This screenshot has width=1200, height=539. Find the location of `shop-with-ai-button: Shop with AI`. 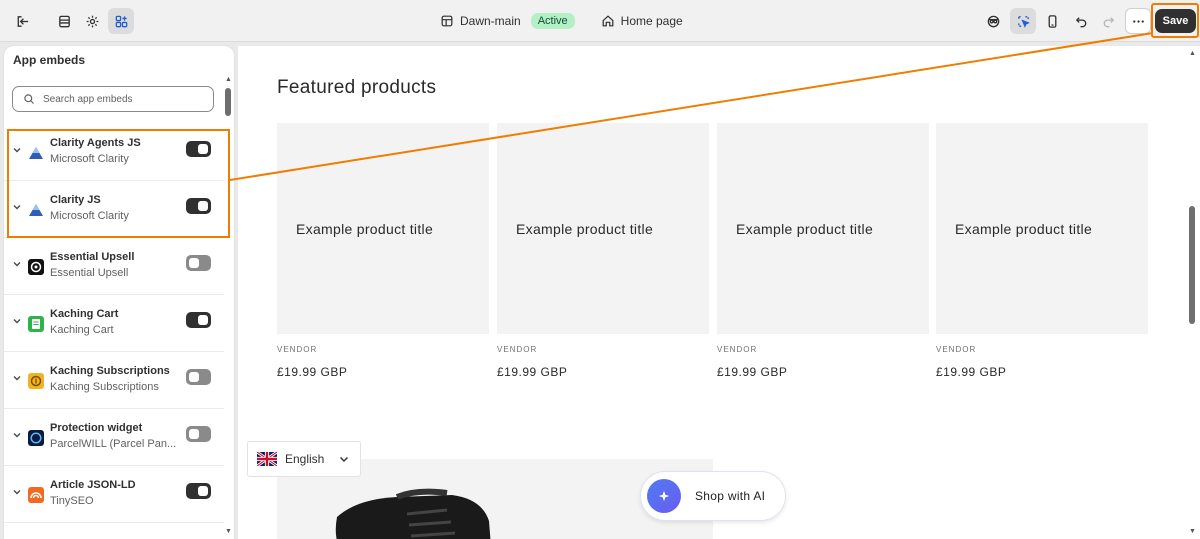

shop-with-ai-button: Shop with AI is located at coordinates (713, 496).